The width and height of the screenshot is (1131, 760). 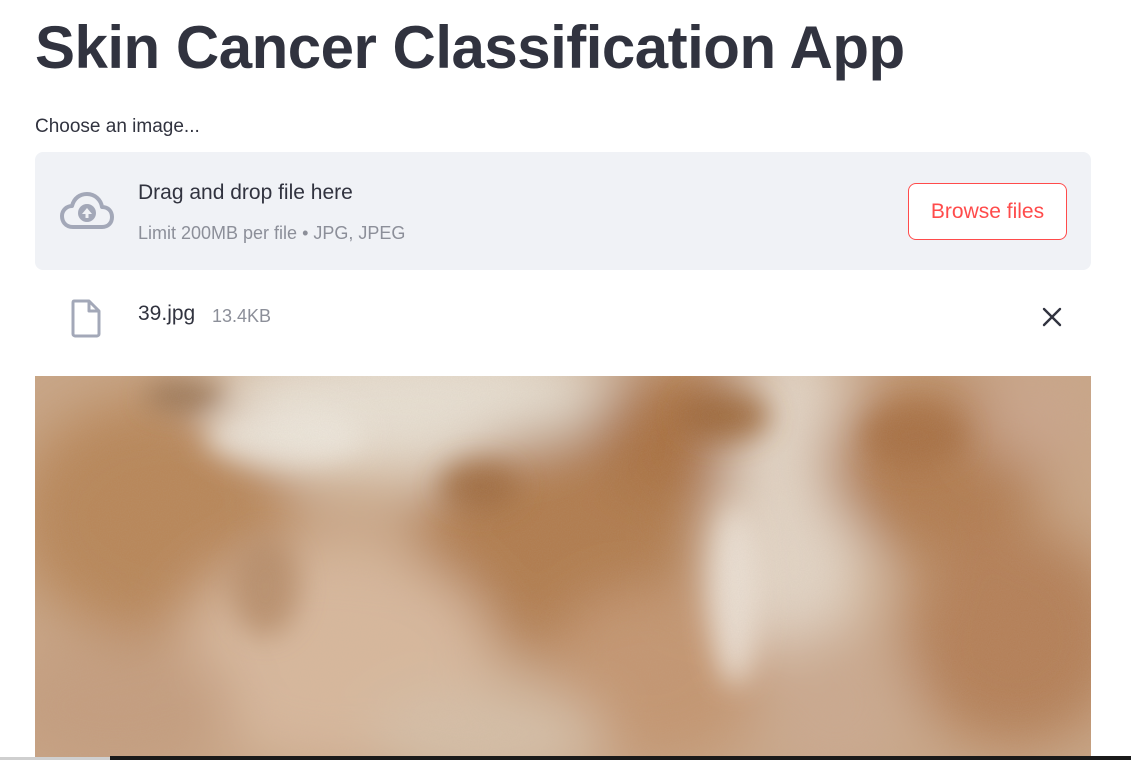 I want to click on horizontal-scrollbar, so click(x=620, y=758).